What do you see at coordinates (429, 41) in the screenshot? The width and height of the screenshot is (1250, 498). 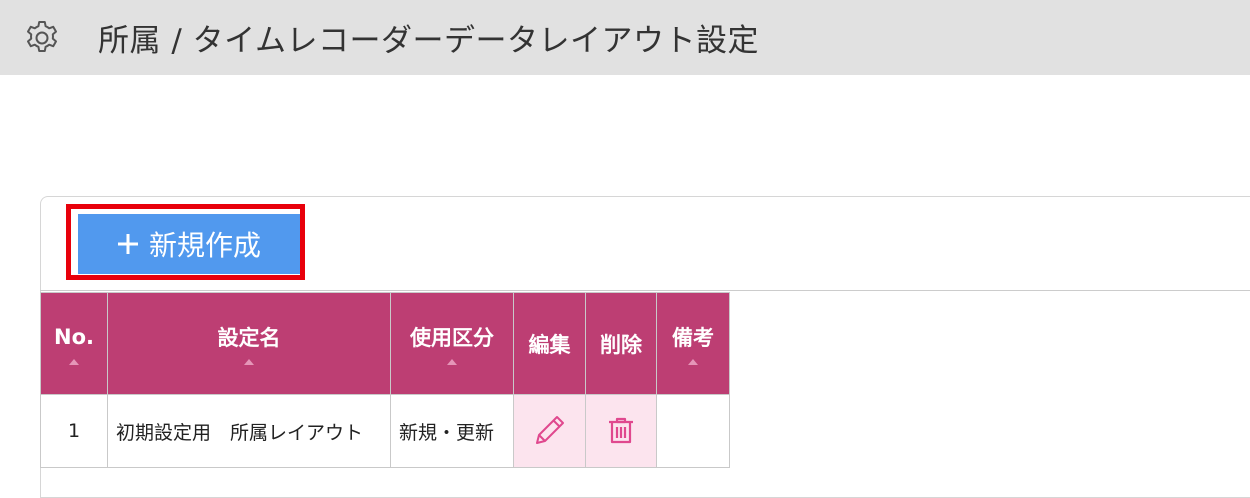 I see `page-title: 所属 / タイムレコーダーデータレイアウト設定` at bounding box center [429, 41].